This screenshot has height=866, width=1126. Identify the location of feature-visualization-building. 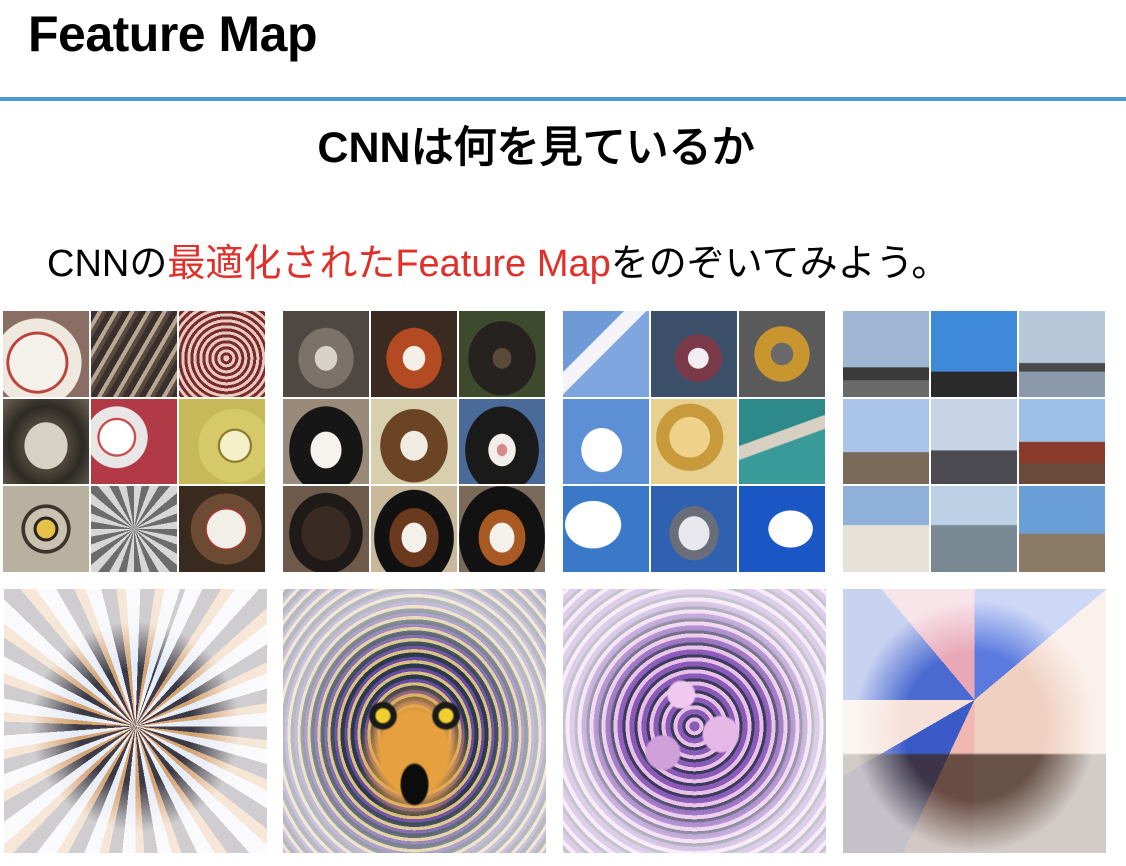
(974, 721).